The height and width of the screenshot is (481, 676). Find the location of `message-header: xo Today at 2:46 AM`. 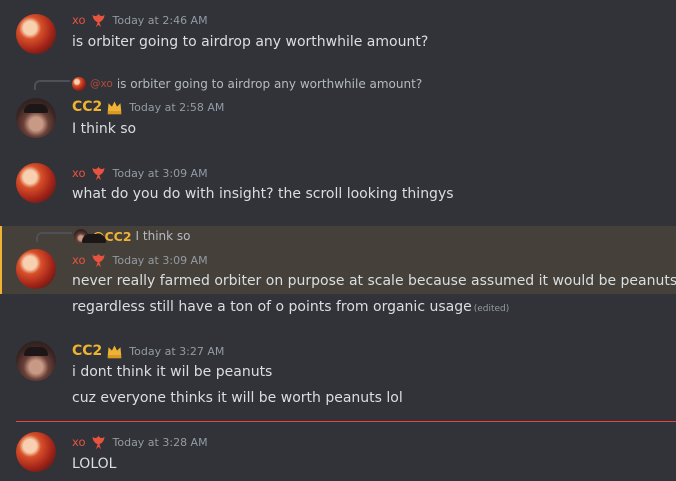

message-header: xo Today at 2:46 AM is located at coordinates (140, 20).